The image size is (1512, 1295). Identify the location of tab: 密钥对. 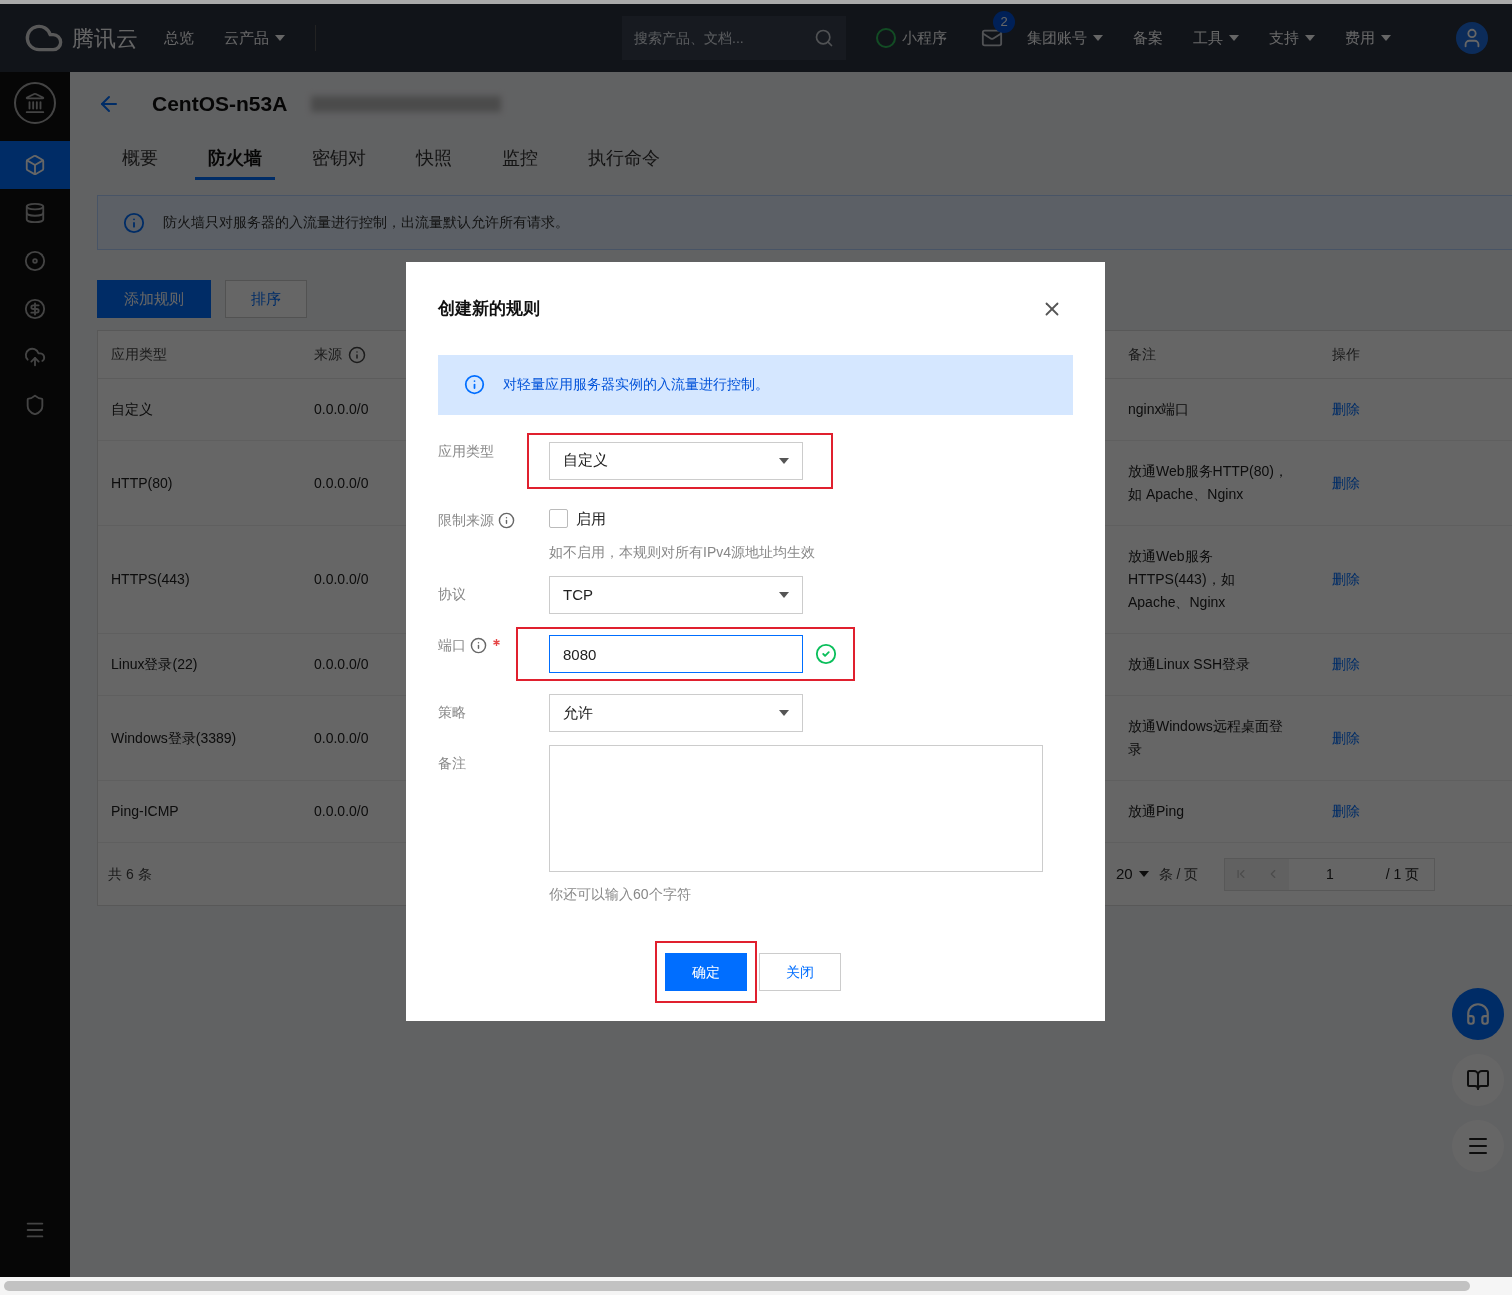
(339, 160).